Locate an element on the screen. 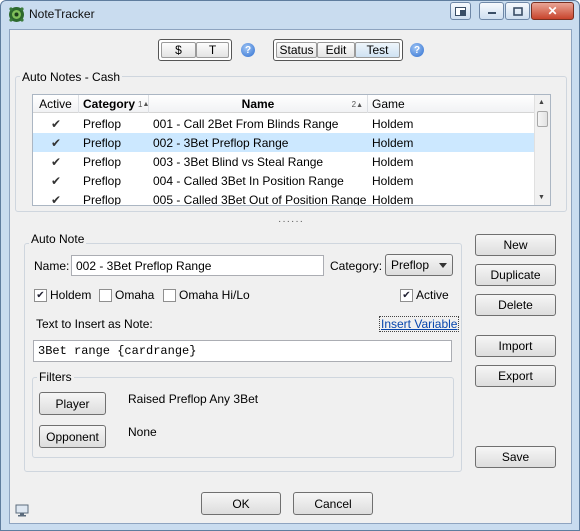 The height and width of the screenshot is (531, 580). column-active-label: Active is located at coordinates (55, 104).